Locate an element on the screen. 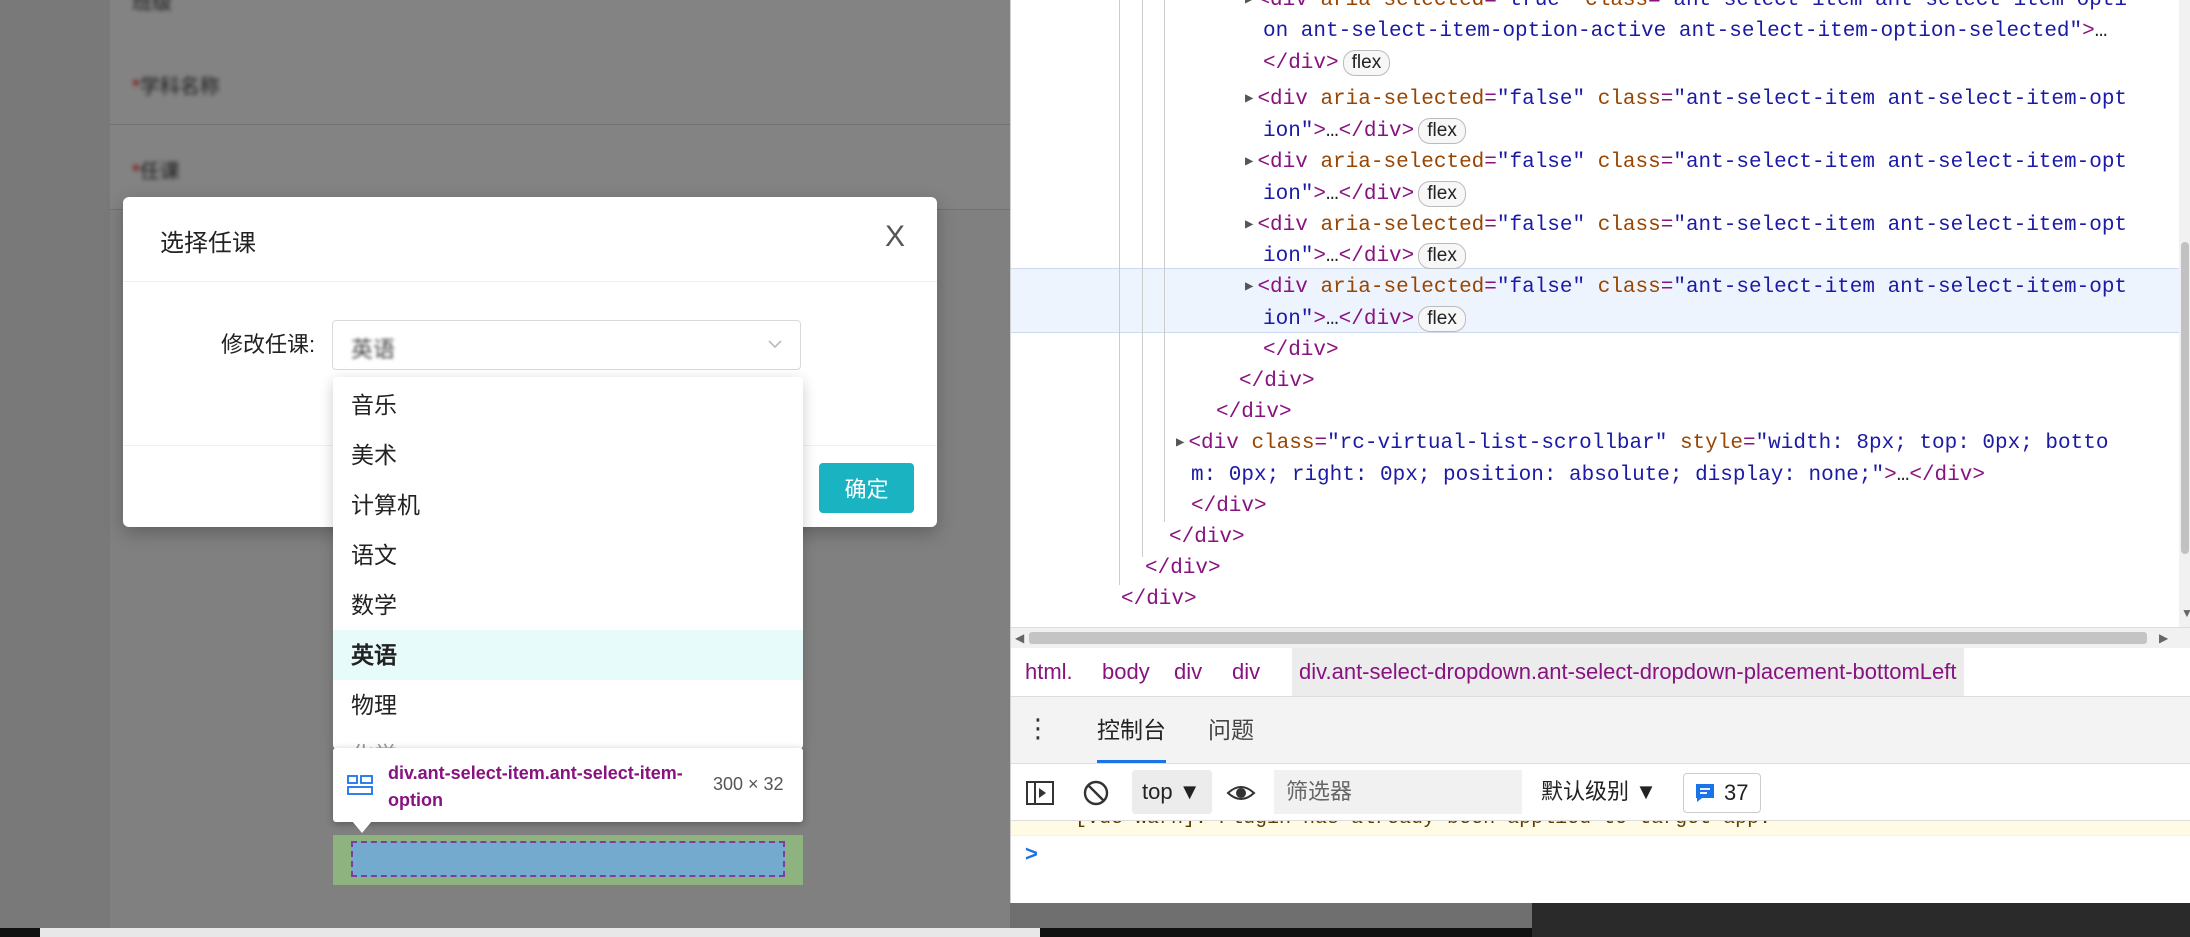  elements-horizontal-scrollbar: ◀ ▶ is located at coordinates (1600, 637).